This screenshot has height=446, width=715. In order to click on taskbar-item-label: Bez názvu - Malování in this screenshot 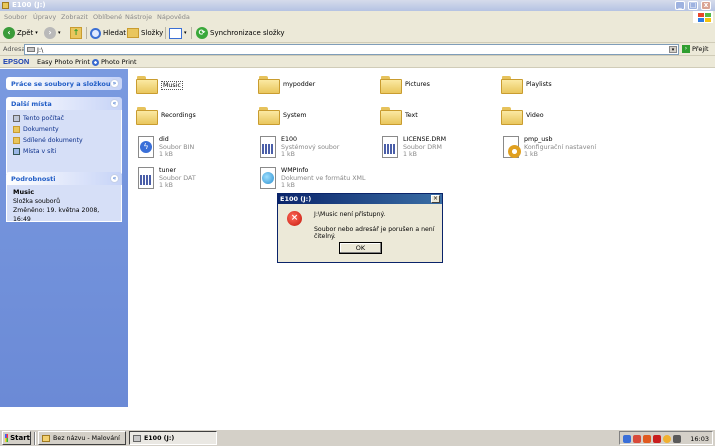, I will do `click(86, 438)`.